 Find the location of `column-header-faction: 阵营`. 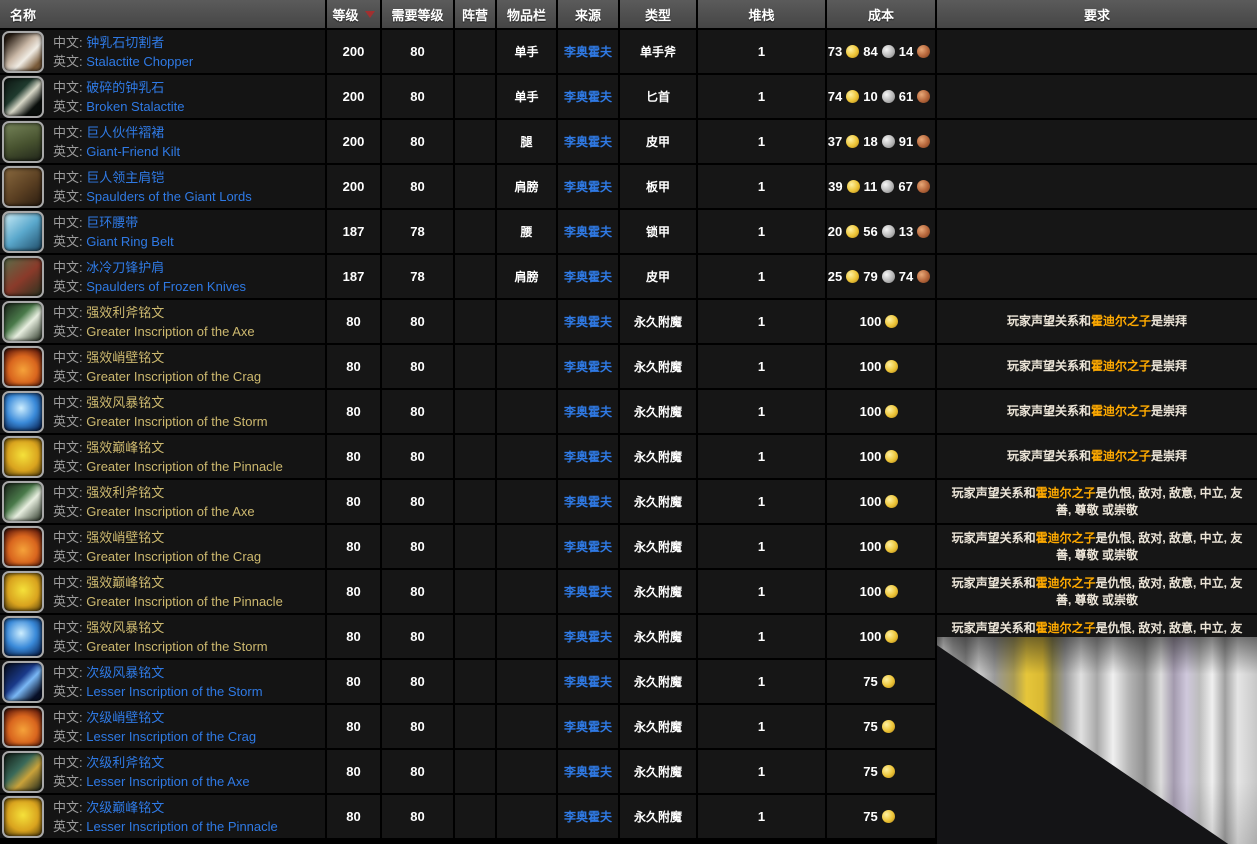

column-header-faction: 阵营 is located at coordinates (475, 14).